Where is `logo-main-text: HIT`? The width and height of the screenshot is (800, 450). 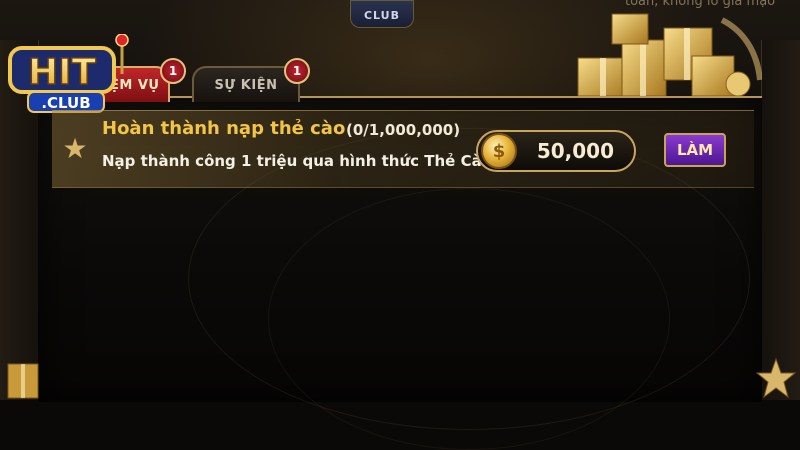 logo-main-text: HIT is located at coordinates (62, 72).